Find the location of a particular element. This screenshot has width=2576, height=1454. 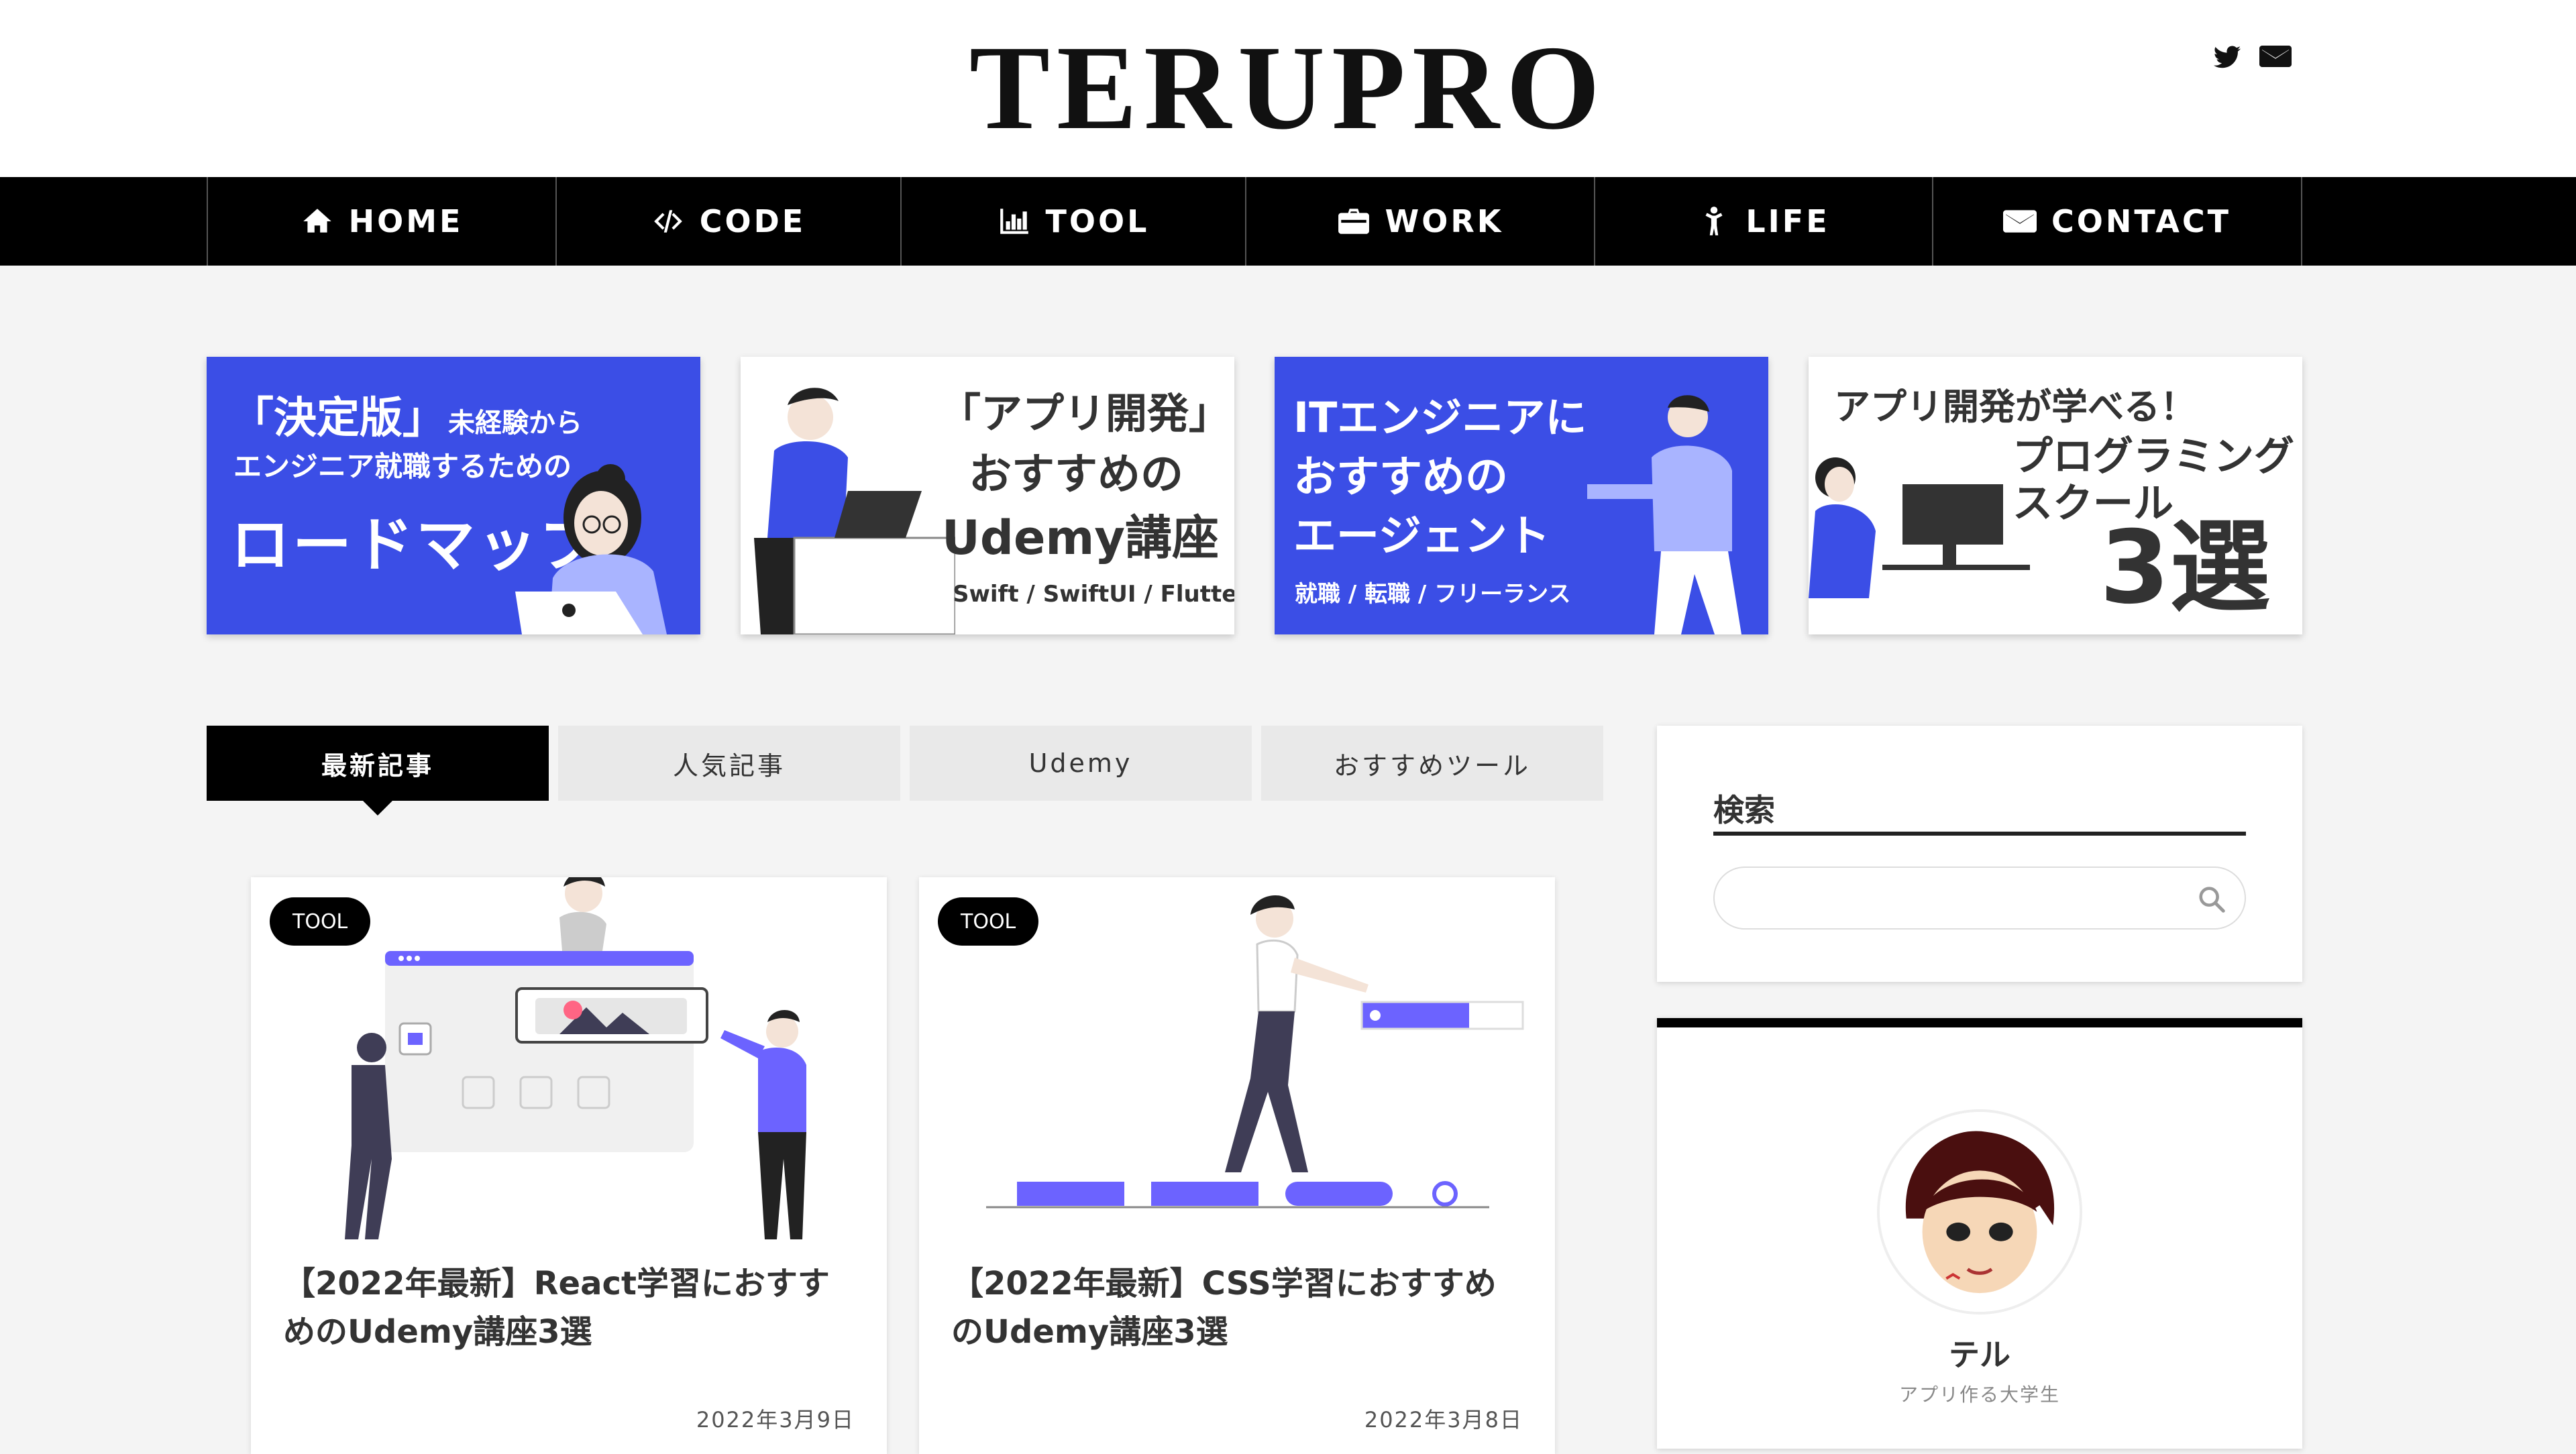

profile-subtitle: アプリ作る大学生 is located at coordinates (1979, 1395).